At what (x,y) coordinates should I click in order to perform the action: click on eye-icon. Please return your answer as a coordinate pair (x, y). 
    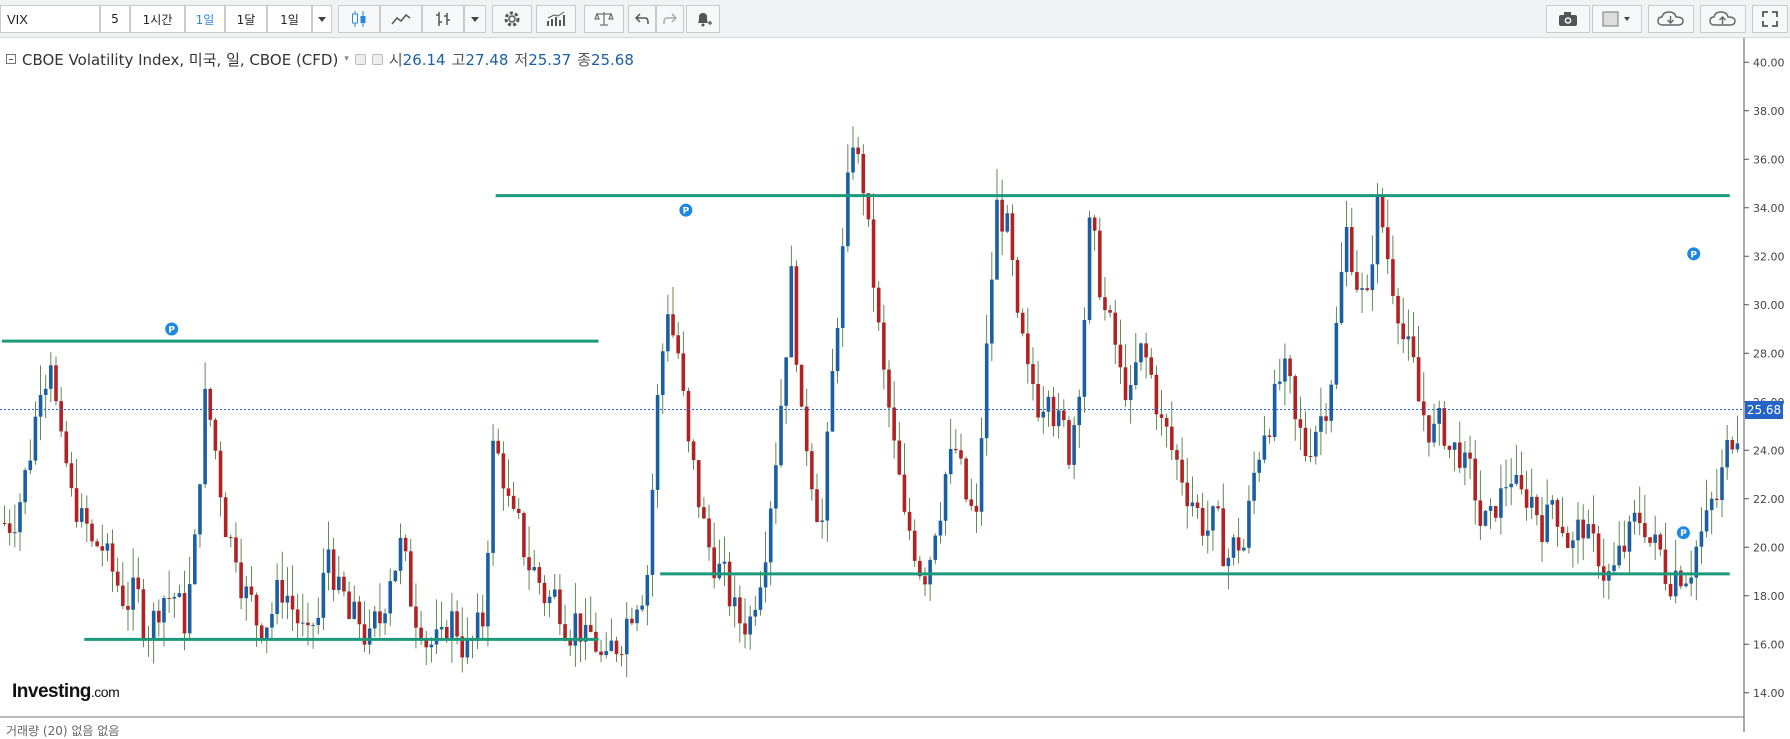
    Looking at the image, I should click on (360, 59).